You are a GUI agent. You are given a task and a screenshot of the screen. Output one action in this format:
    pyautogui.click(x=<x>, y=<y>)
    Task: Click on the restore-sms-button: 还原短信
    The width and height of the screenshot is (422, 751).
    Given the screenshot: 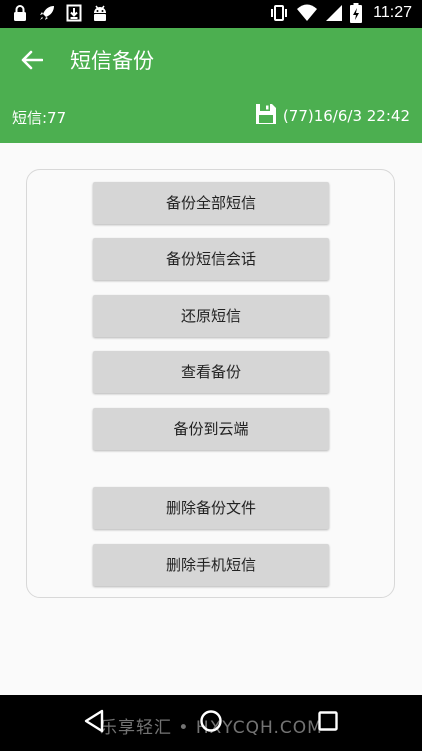 What is the action you would take?
    pyautogui.click(x=211, y=316)
    